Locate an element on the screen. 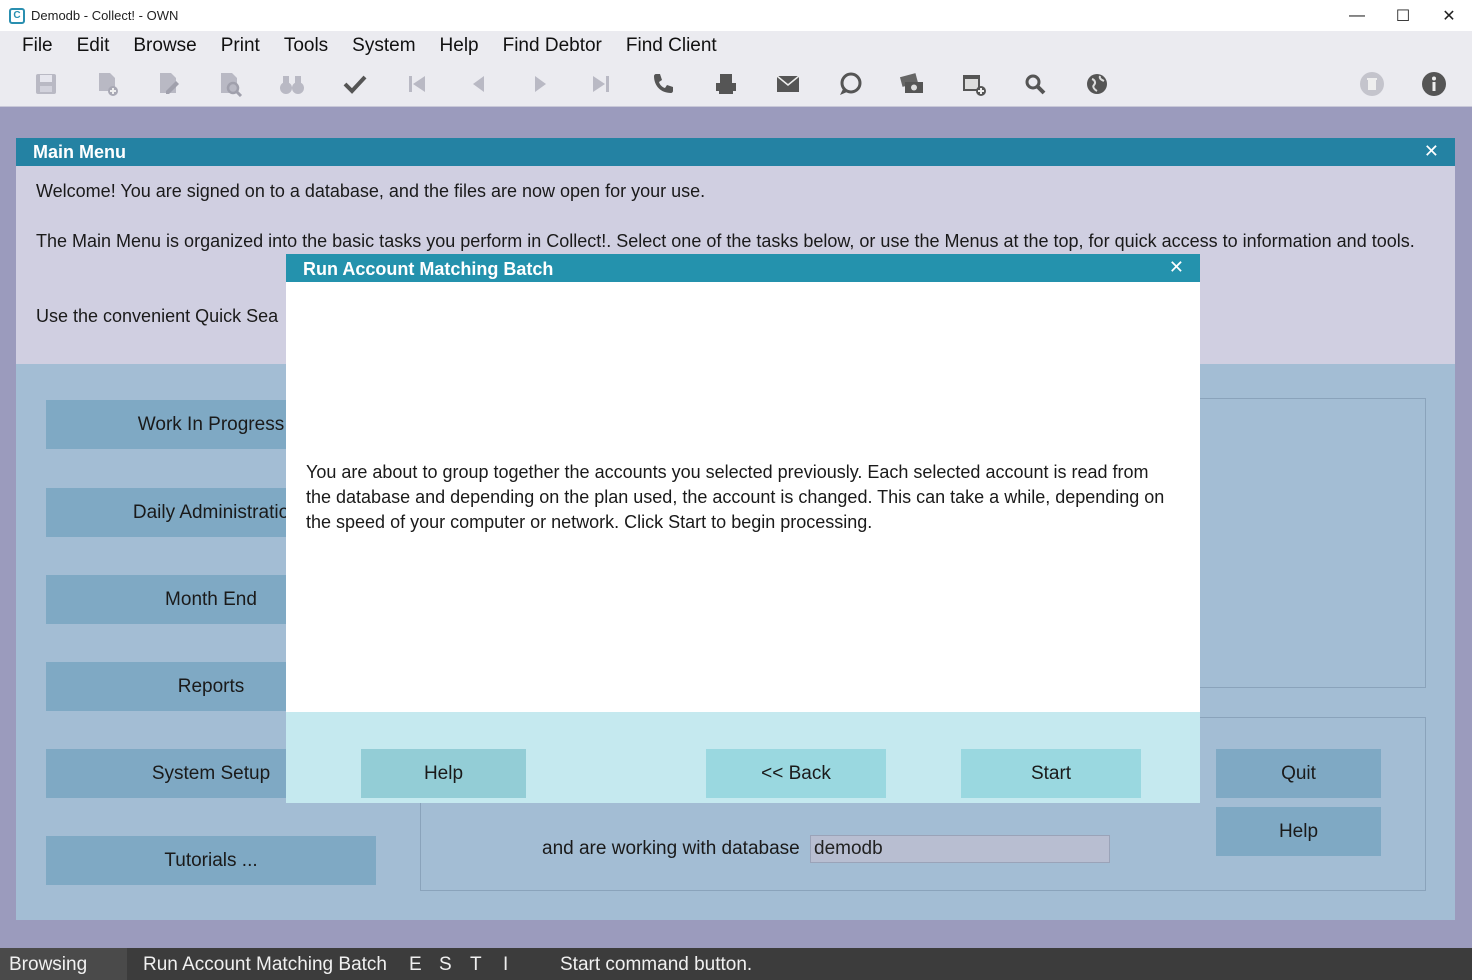 This screenshot has height=980, width=1472. main-menu-close-button: ✕ is located at coordinates (1431, 151).